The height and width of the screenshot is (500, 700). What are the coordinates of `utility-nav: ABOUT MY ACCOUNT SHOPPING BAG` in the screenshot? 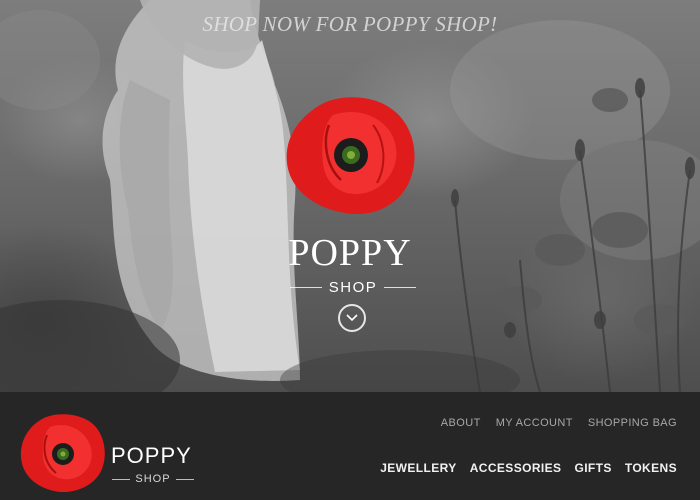 It's located at (551, 423).